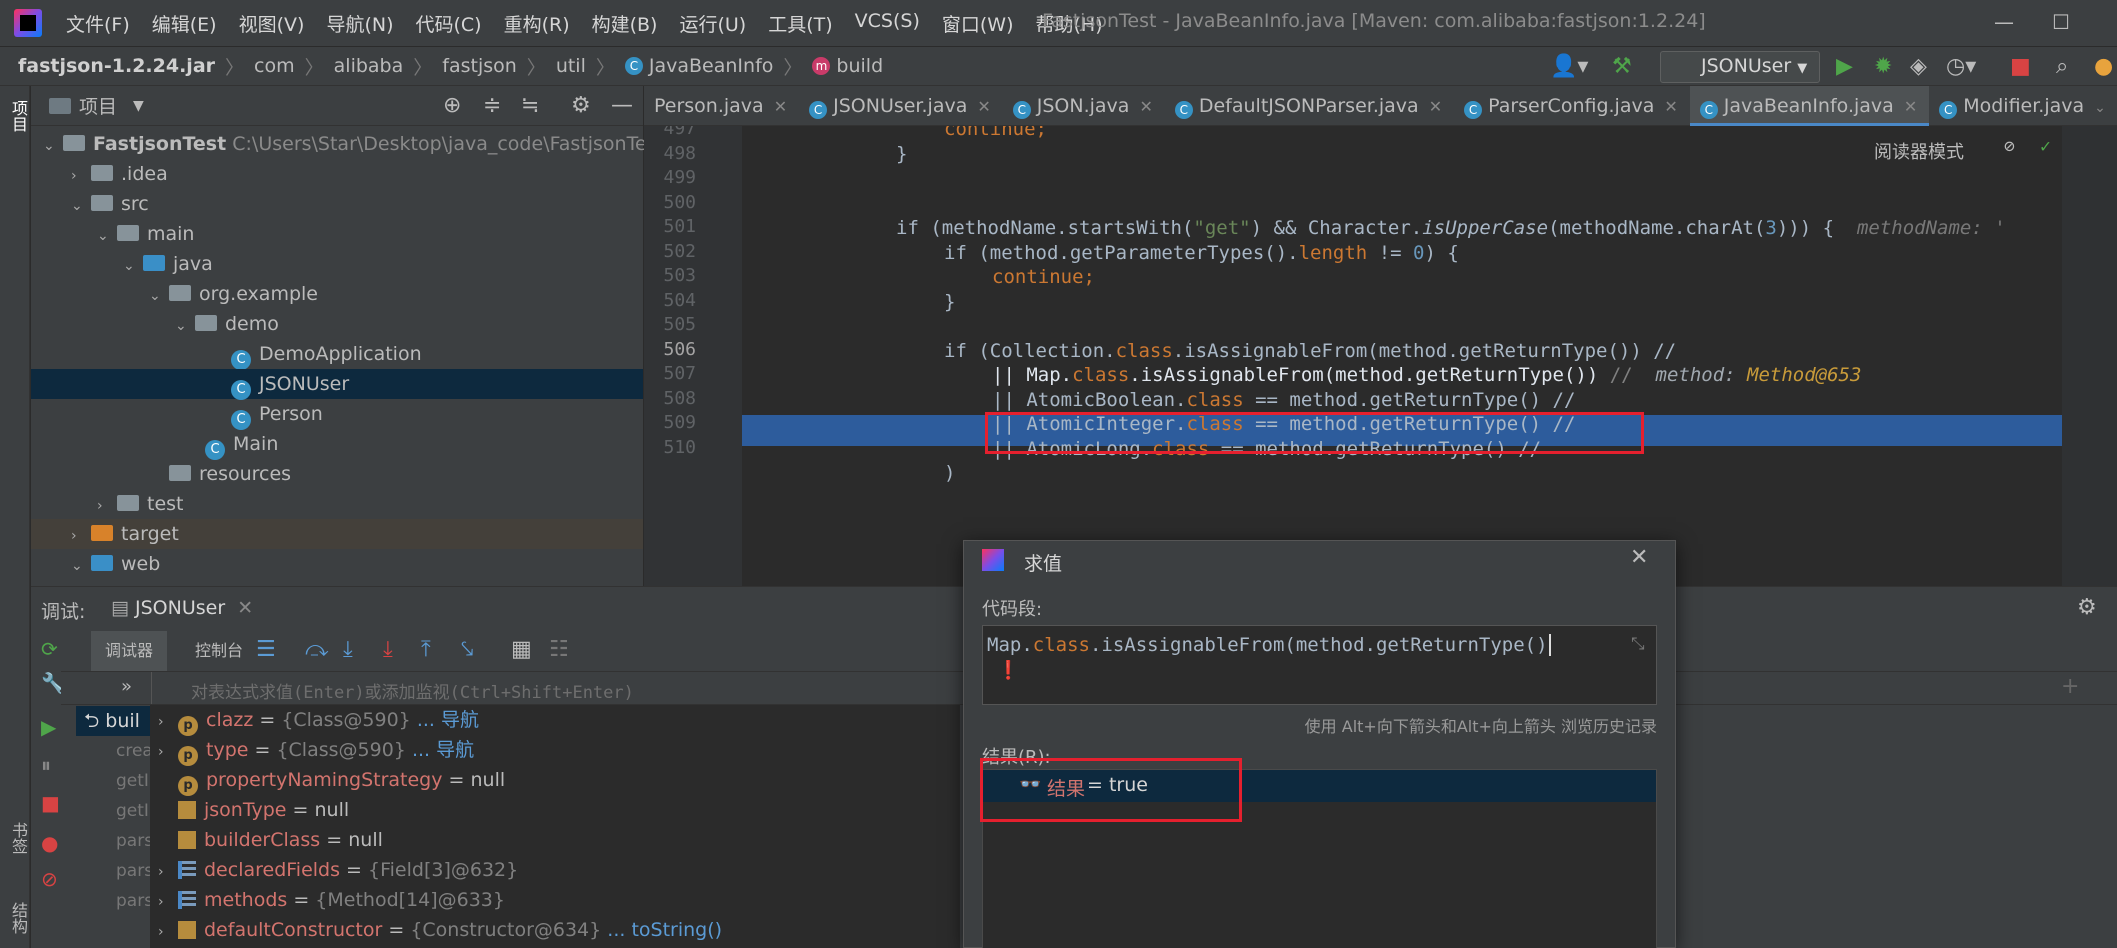  What do you see at coordinates (1569, 66) in the screenshot?
I see `user-icon: 👤▾` at bounding box center [1569, 66].